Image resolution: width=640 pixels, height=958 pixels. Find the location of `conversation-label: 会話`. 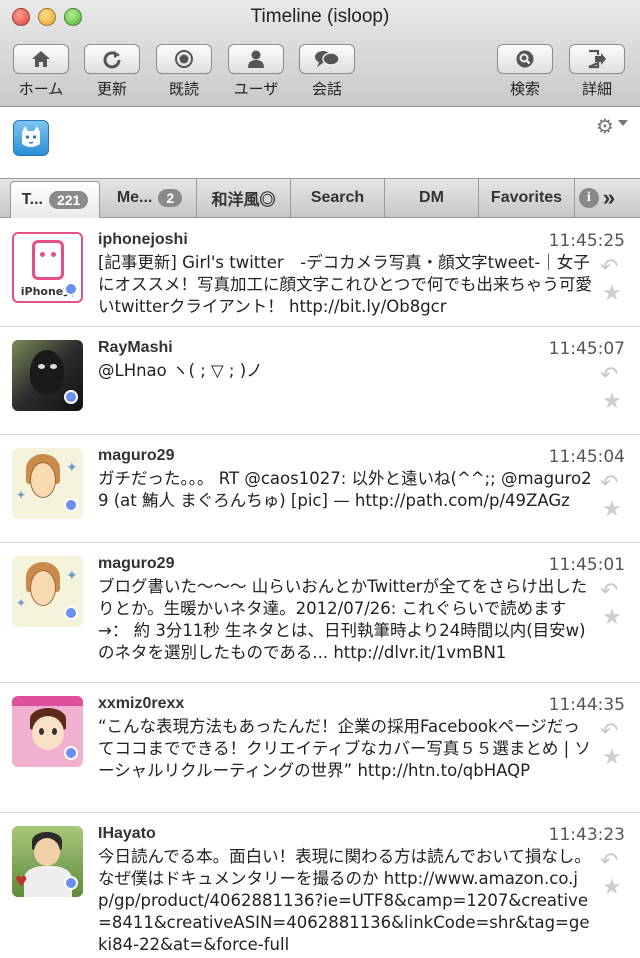

conversation-label: 会話 is located at coordinates (326, 89).